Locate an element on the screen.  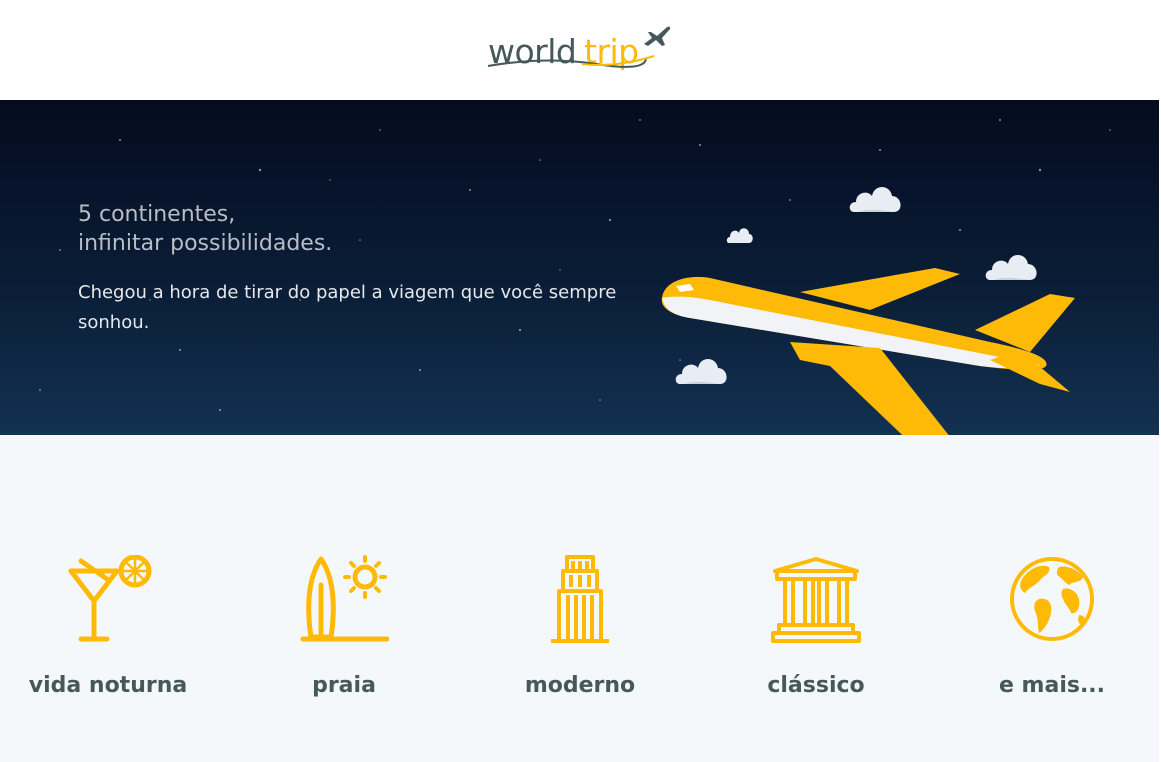
surf-beach-icon is located at coordinates (344, 598).